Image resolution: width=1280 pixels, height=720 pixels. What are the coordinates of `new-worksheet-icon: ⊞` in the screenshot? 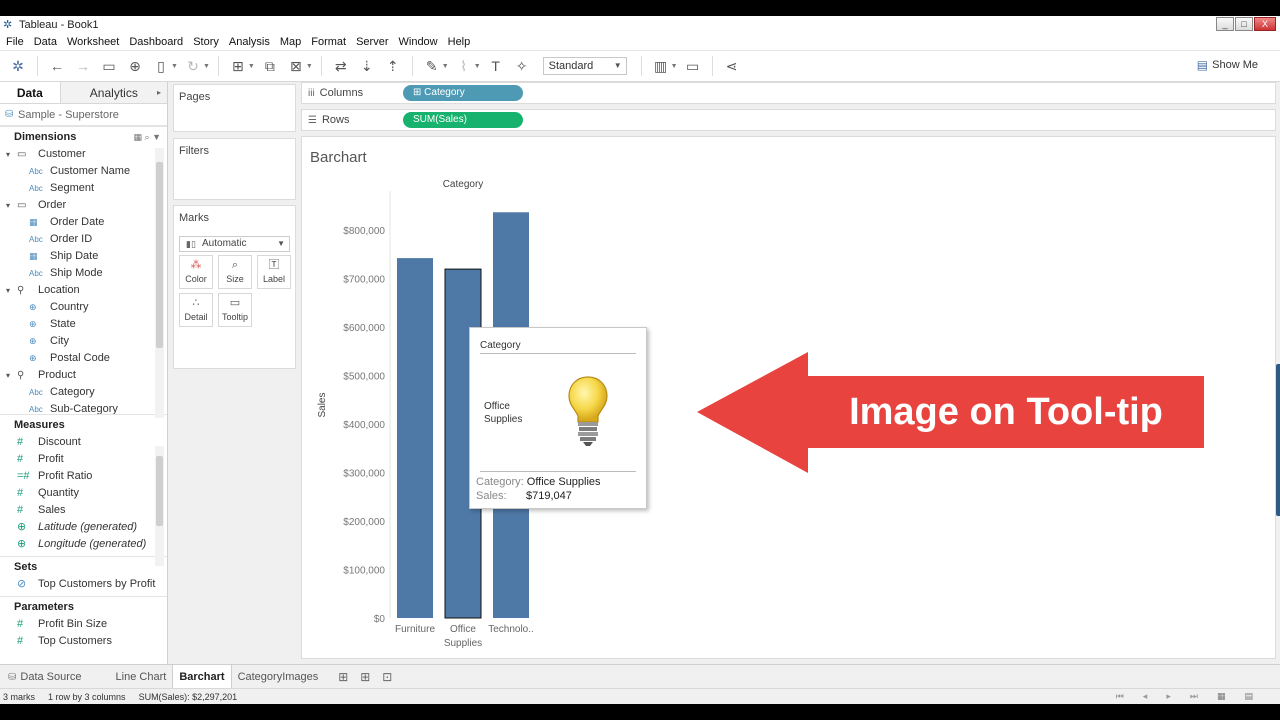 It's located at (343, 677).